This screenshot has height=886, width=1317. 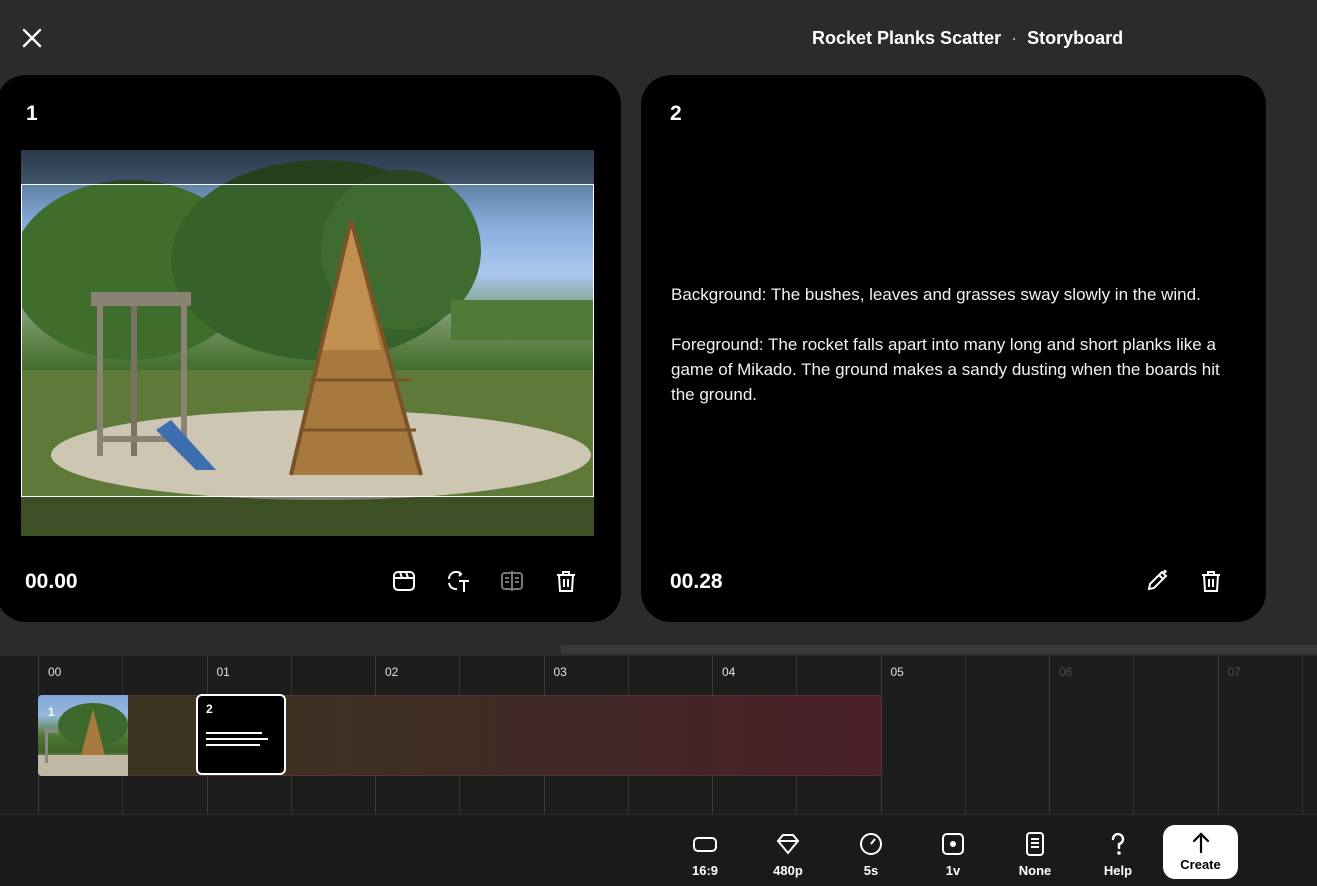 What do you see at coordinates (953, 870) in the screenshot?
I see `variations-label: 1v` at bounding box center [953, 870].